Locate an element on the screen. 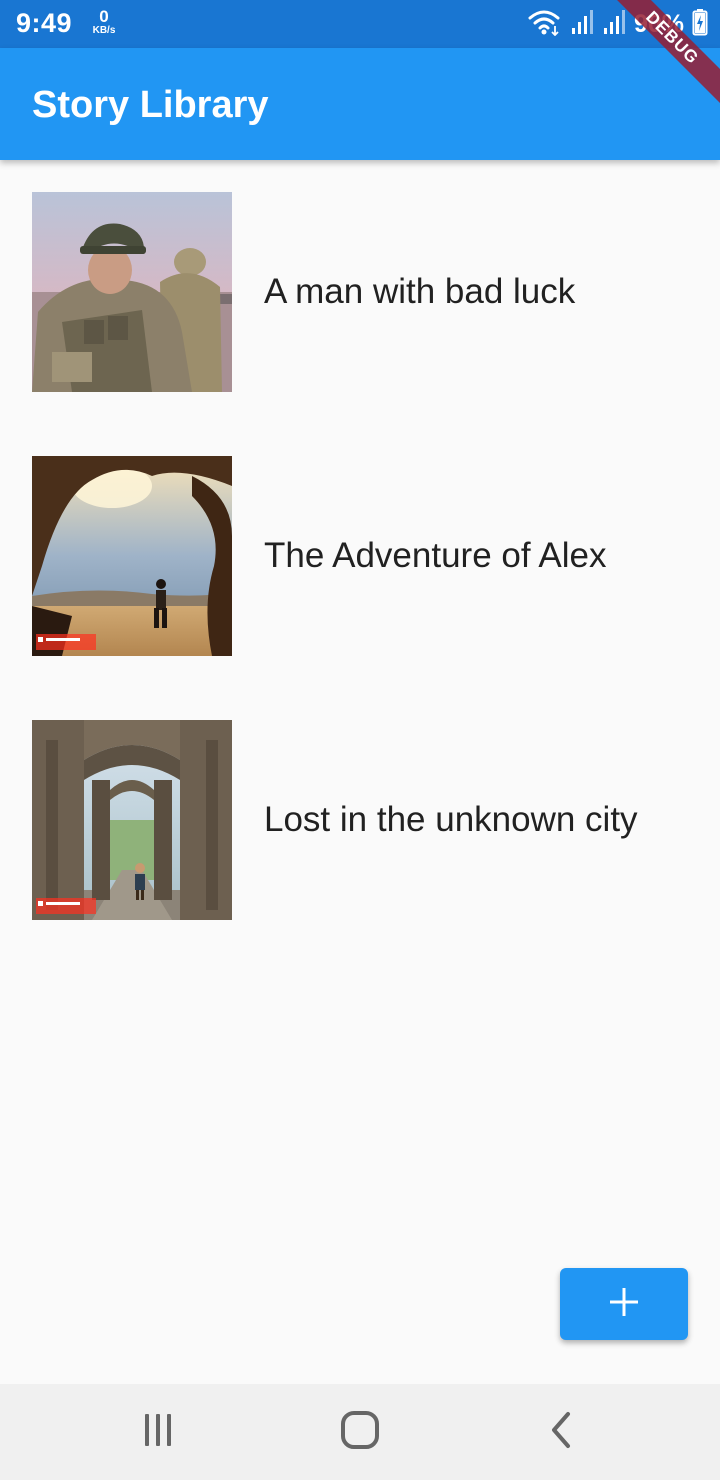  app-bar: Story Library is located at coordinates (360, 104).